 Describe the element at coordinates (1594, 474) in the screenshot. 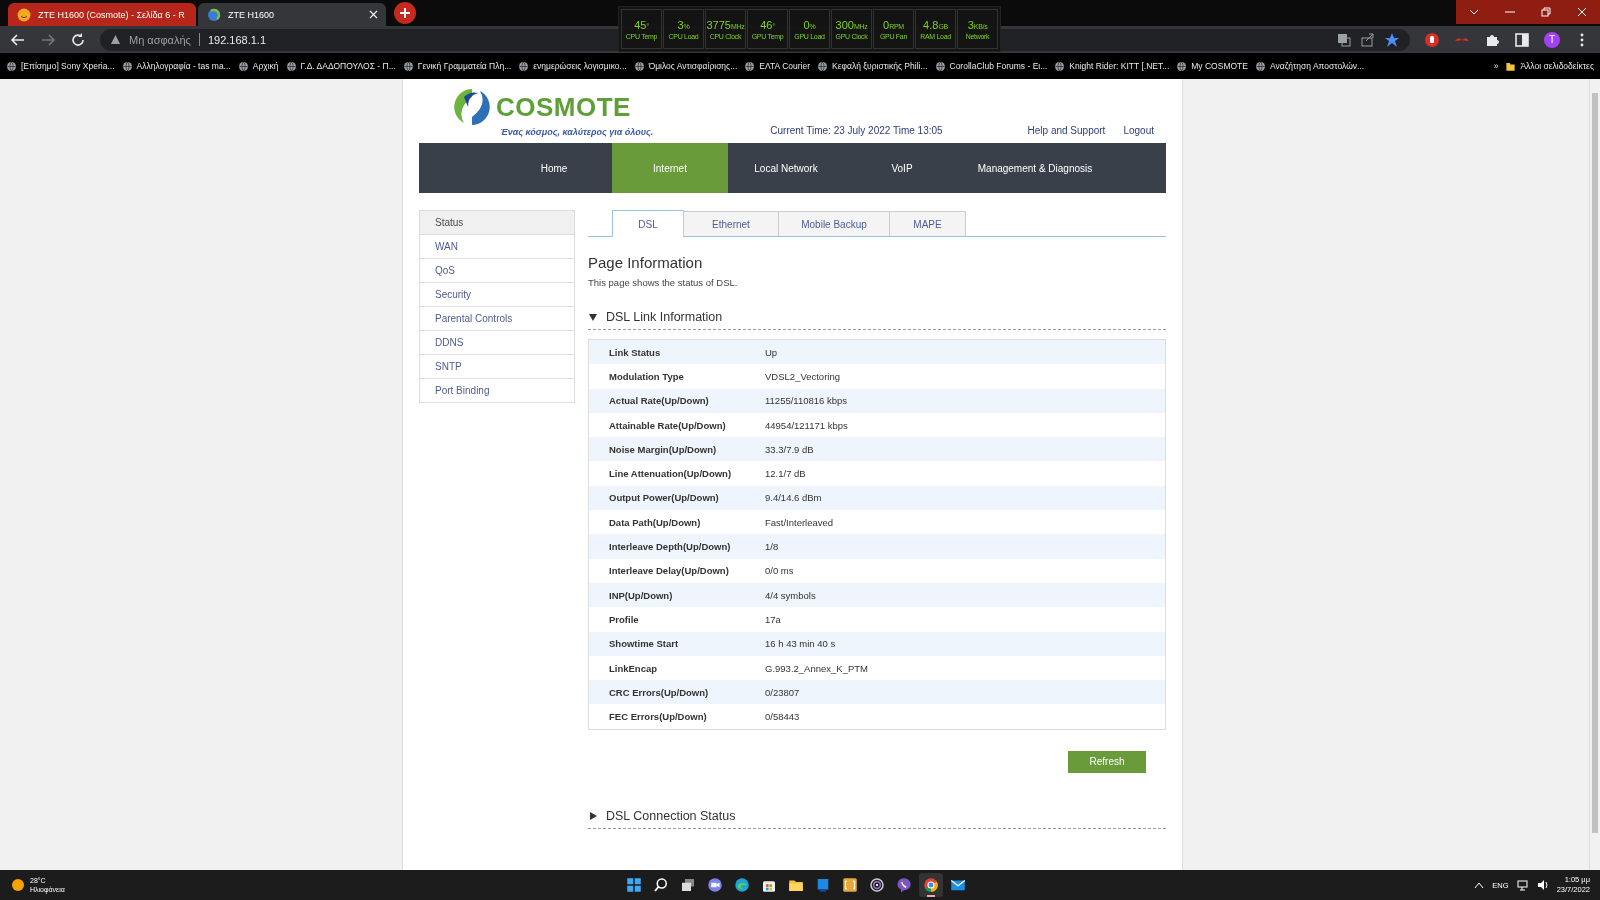

I see `scrollbar` at that location.